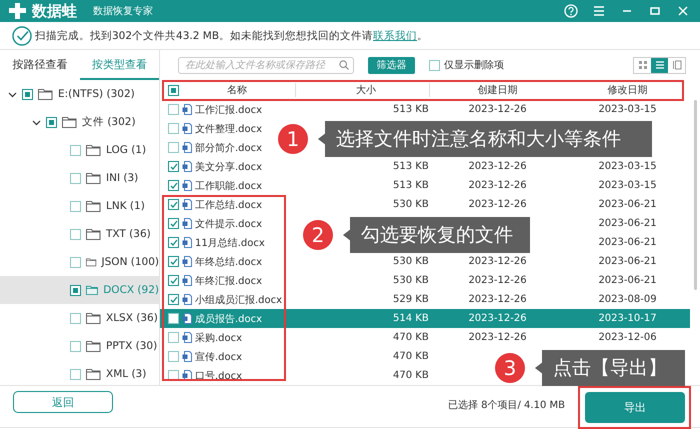 This screenshot has width=700, height=429. What do you see at coordinates (627, 109) in the screenshot?
I see `table-cell: 2023-03-15` at bounding box center [627, 109].